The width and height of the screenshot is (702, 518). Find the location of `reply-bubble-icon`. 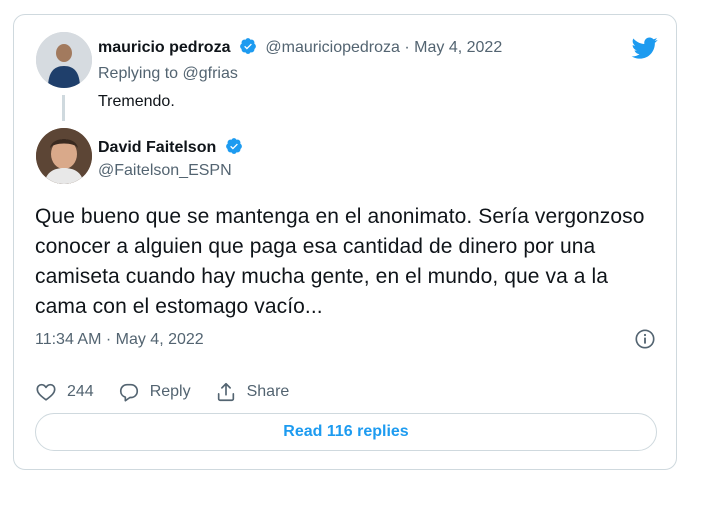

reply-bubble-icon is located at coordinates (128, 392).